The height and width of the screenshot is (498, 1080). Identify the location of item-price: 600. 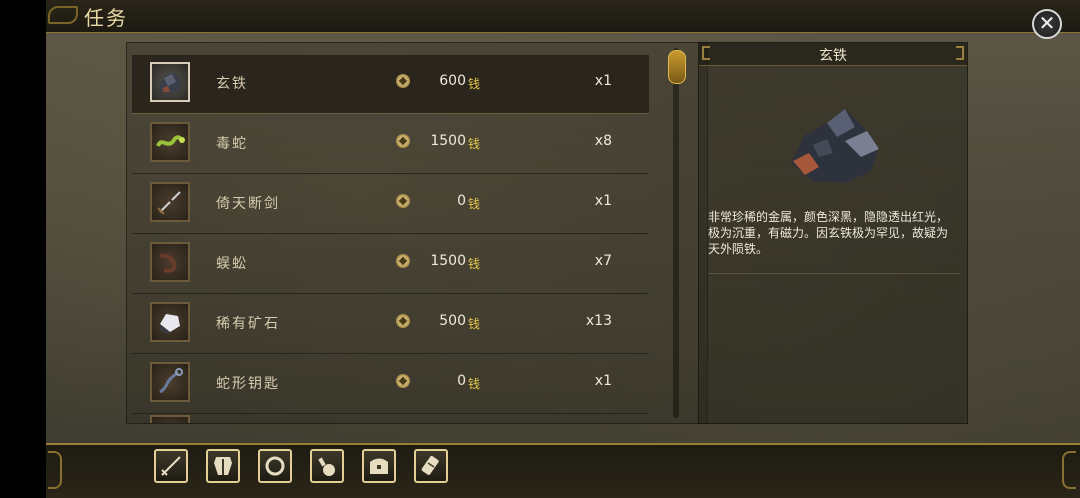
(452, 81).